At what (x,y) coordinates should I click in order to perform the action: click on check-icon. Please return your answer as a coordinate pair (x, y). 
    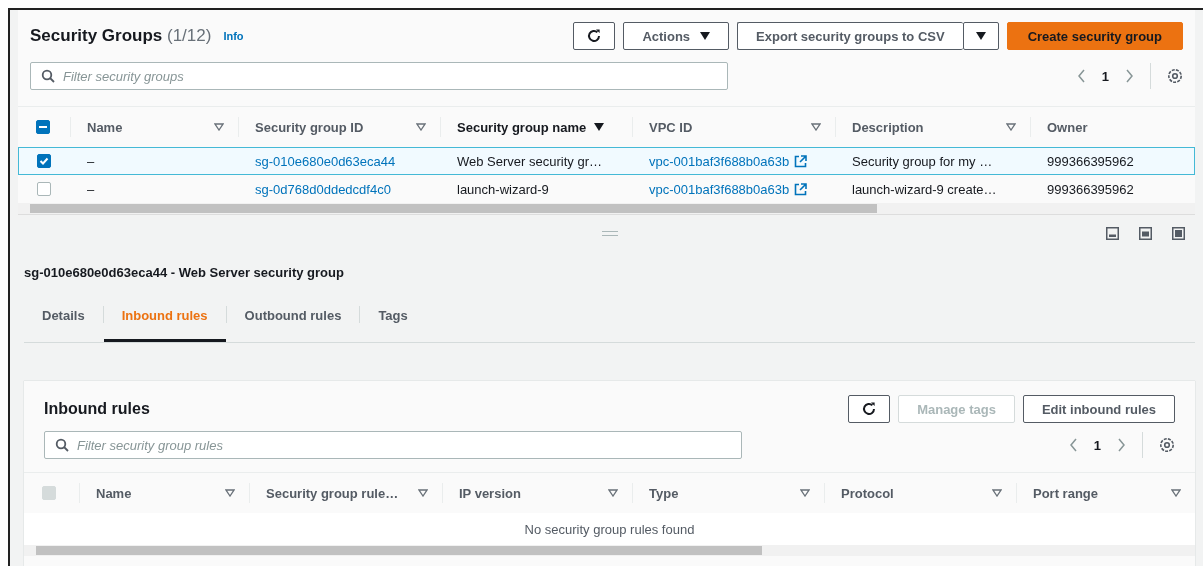
    Looking at the image, I should click on (44, 161).